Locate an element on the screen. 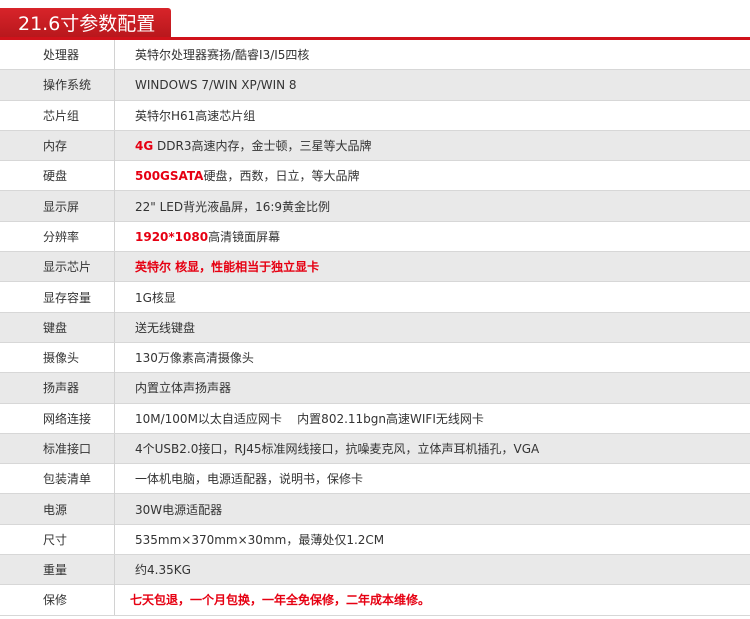  page-title: 21.6寸参数配置 is located at coordinates (87, 24).